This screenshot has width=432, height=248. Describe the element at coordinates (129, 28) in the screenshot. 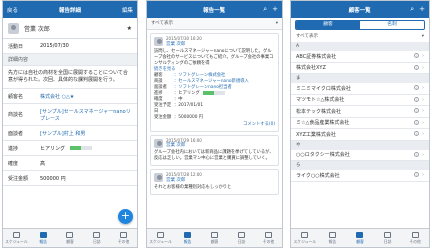

I see `star-icon: ★` at that location.